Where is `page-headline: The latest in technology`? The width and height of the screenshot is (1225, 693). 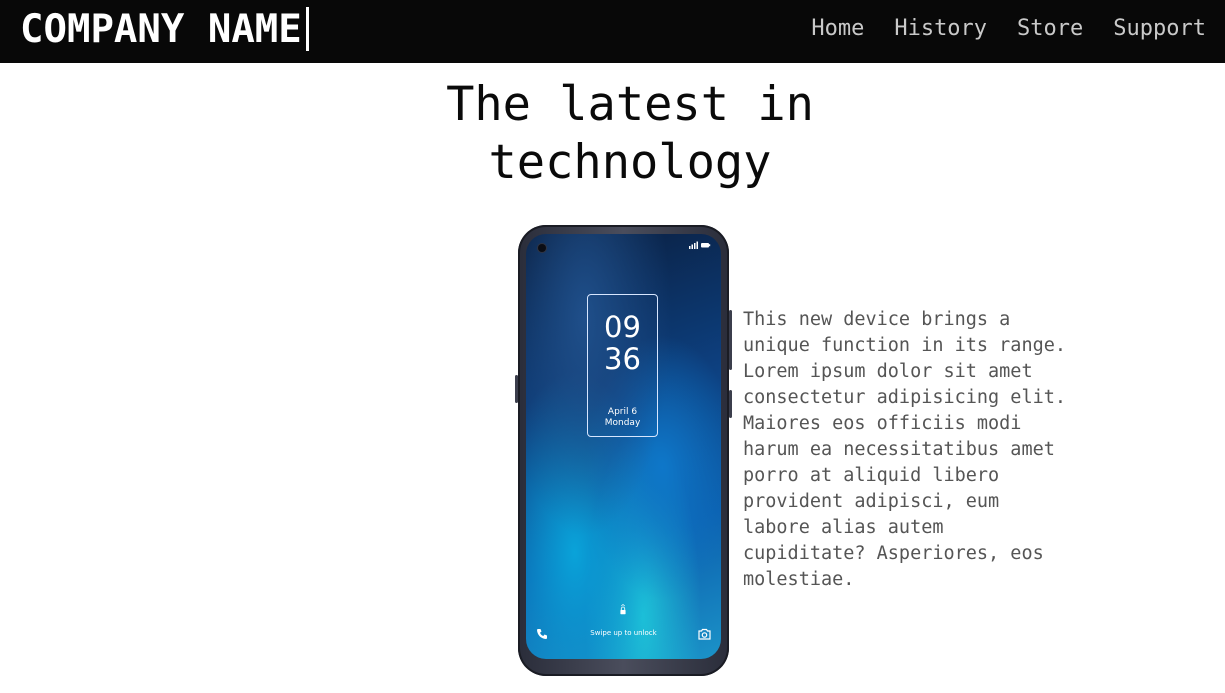
page-headline: The latest in technology is located at coordinates (630, 134).